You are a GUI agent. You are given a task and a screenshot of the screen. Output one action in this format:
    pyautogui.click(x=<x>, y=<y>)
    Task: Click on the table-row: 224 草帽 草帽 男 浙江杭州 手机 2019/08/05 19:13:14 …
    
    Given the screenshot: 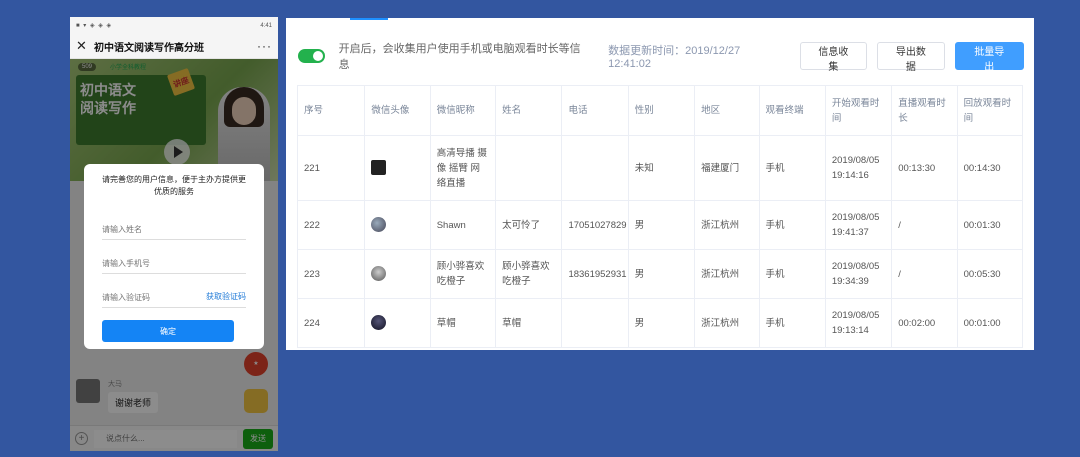 What is the action you would take?
    pyautogui.click(x=660, y=323)
    